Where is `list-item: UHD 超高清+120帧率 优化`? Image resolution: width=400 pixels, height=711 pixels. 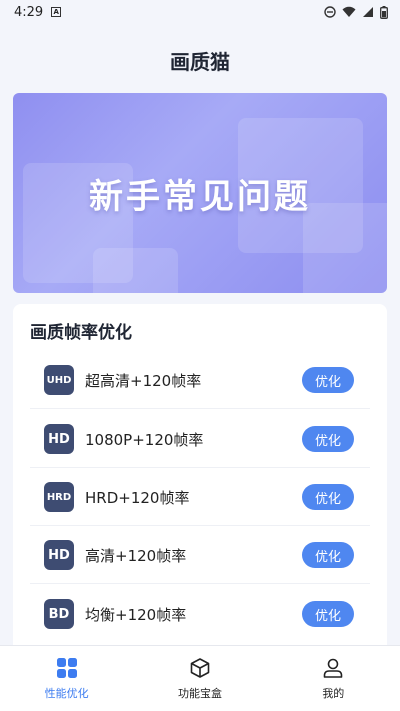 list-item: UHD 超高清+120帧率 优化 is located at coordinates (200, 380).